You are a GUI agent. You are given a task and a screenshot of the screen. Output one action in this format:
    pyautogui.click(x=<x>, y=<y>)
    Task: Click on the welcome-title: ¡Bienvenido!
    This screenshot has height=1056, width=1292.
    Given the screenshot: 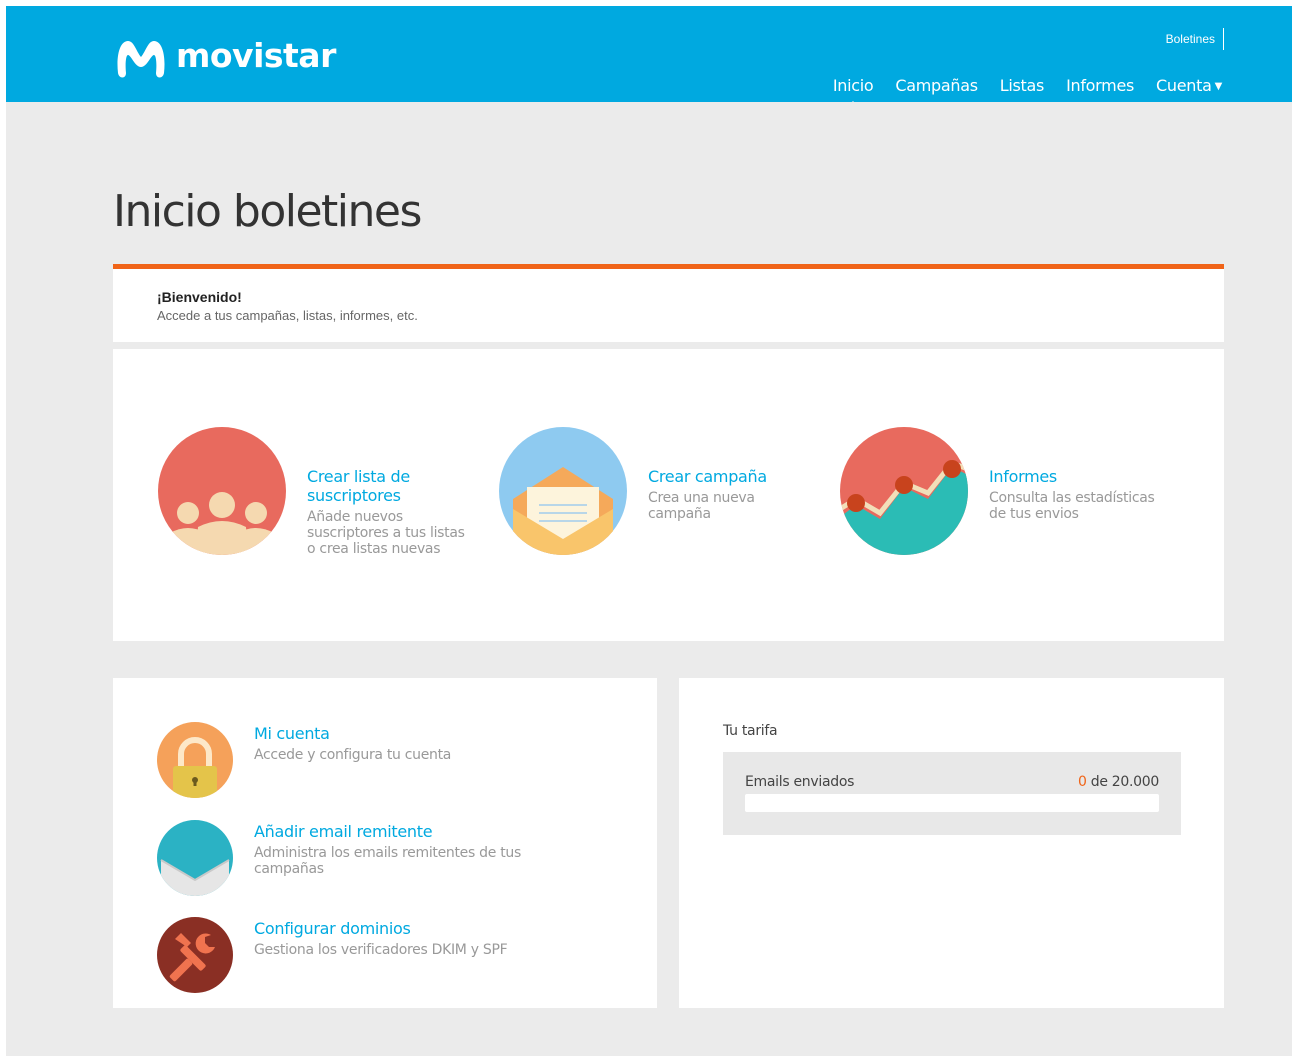 What is the action you would take?
    pyautogui.click(x=199, y=297)
    